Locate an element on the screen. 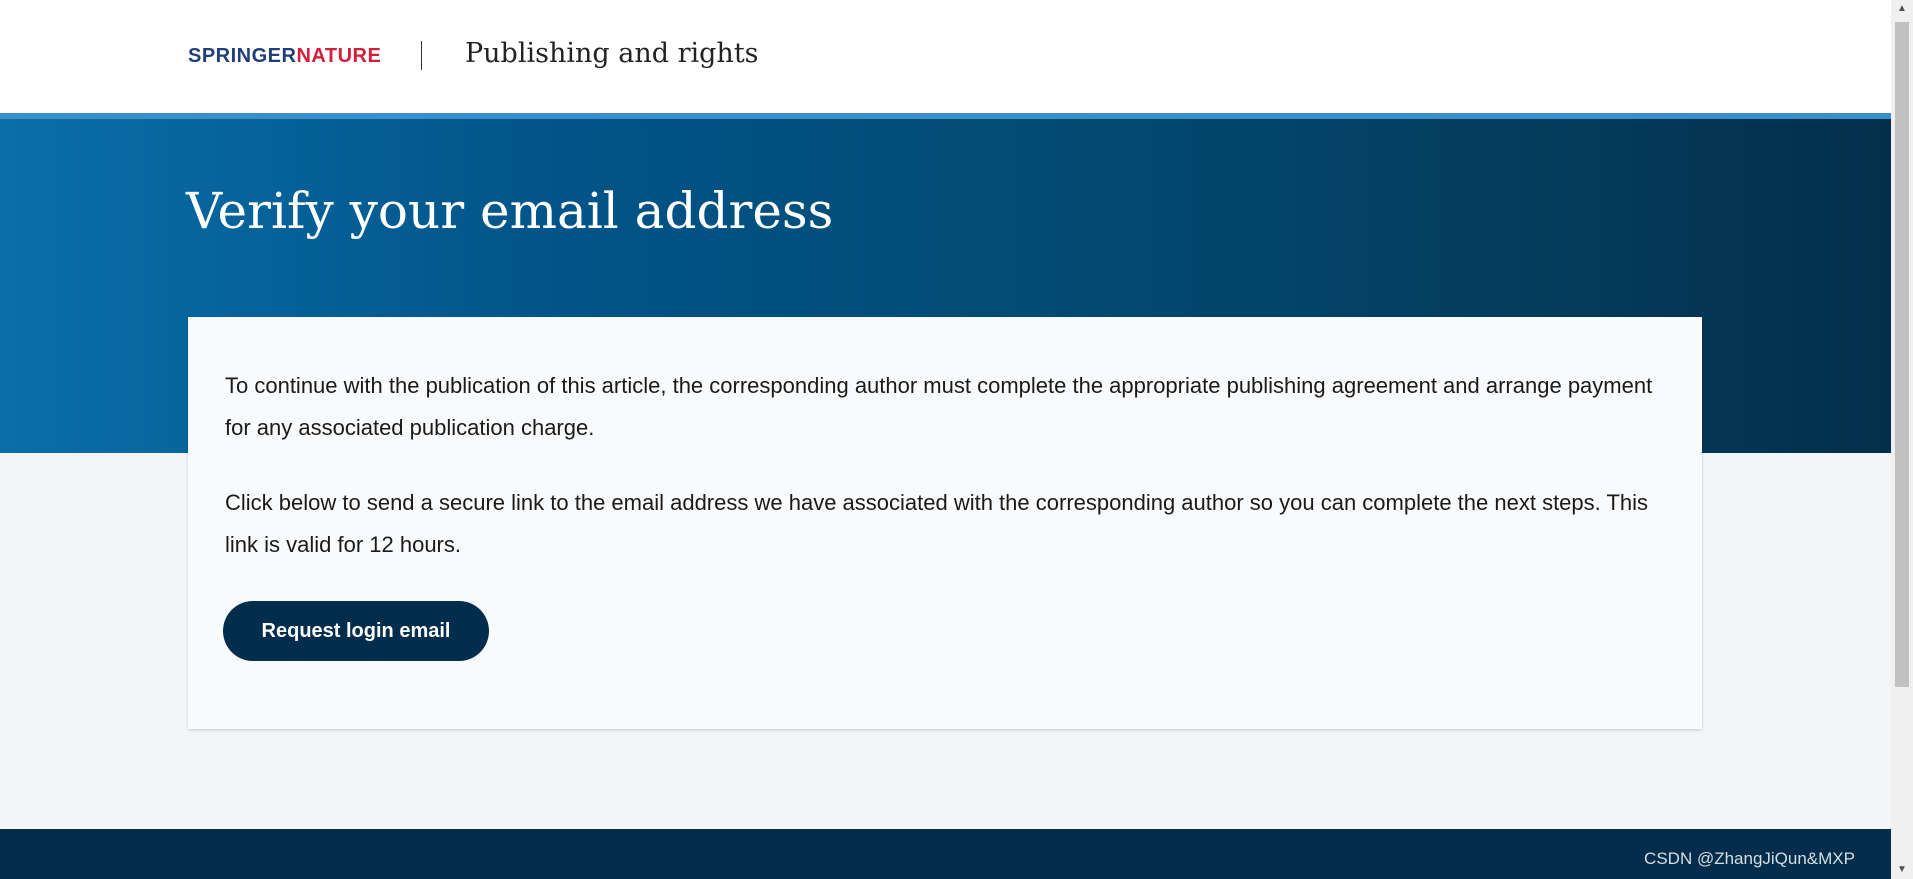 Image resolution: width=1913 pixels, height=879 pixels. vertical-scrollbar: ▲ ▼ is located at coordinates (1902, 439).